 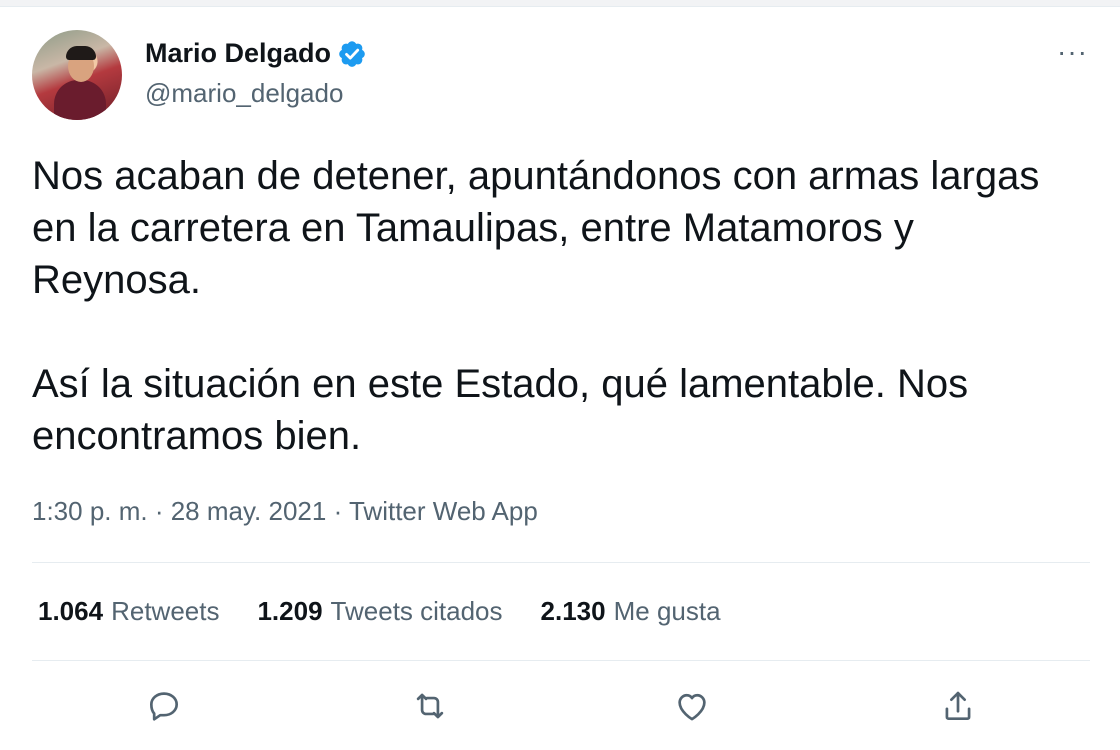 I want to click on more-options-icon: ···, so click(x=1072, y=52).